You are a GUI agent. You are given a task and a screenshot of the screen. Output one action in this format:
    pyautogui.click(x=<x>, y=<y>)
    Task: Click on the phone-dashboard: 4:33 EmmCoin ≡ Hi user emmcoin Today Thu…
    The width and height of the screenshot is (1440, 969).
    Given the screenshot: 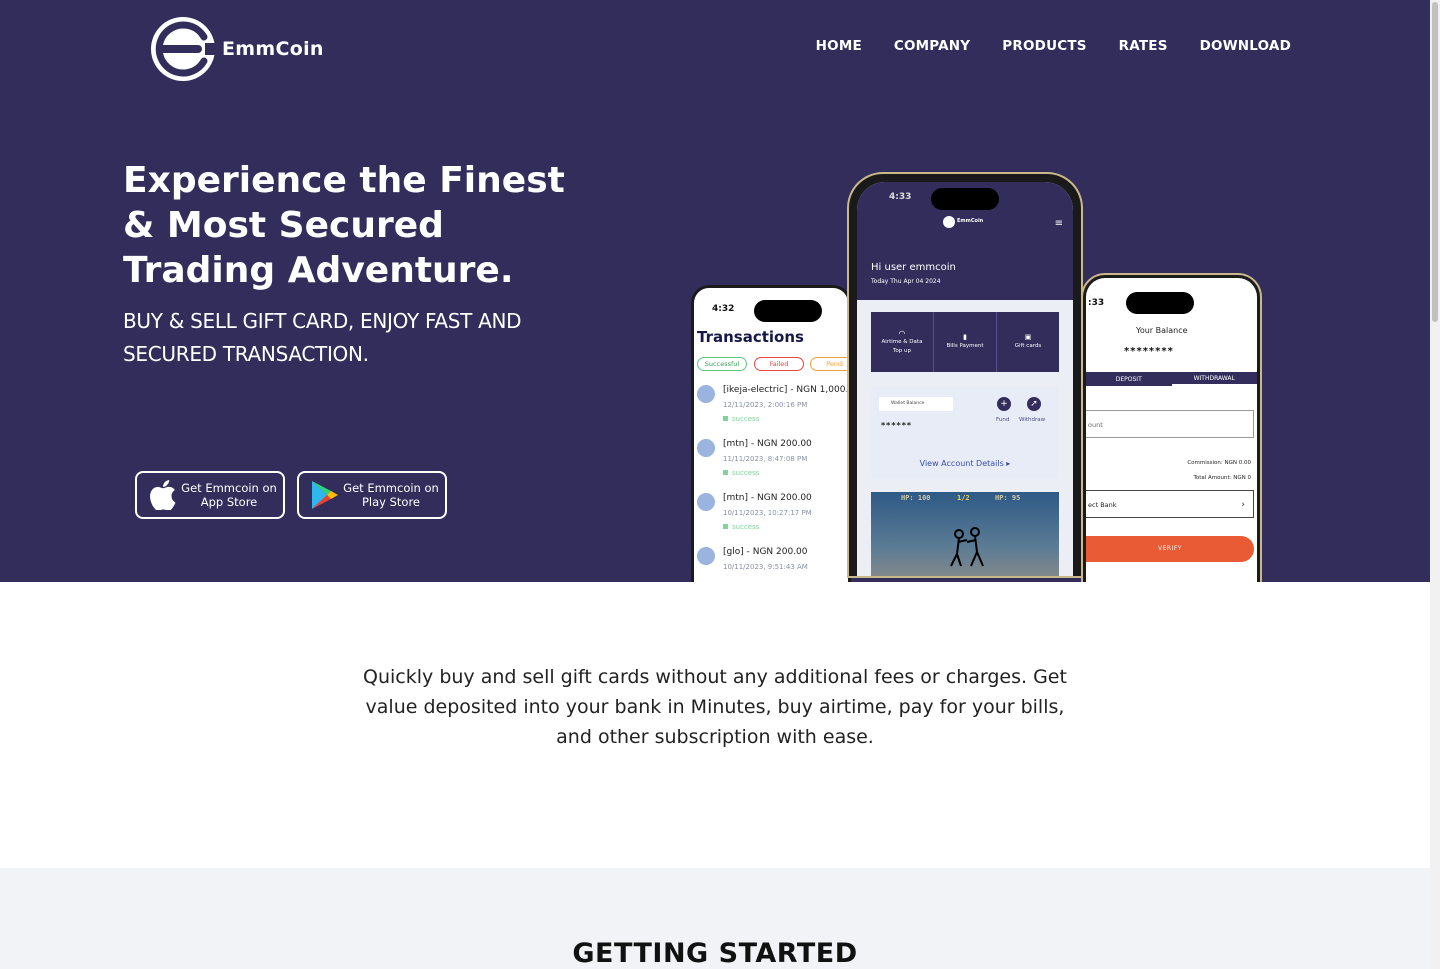 What is the action you would take?
    pyautogui.click(x=965, y=375)
    